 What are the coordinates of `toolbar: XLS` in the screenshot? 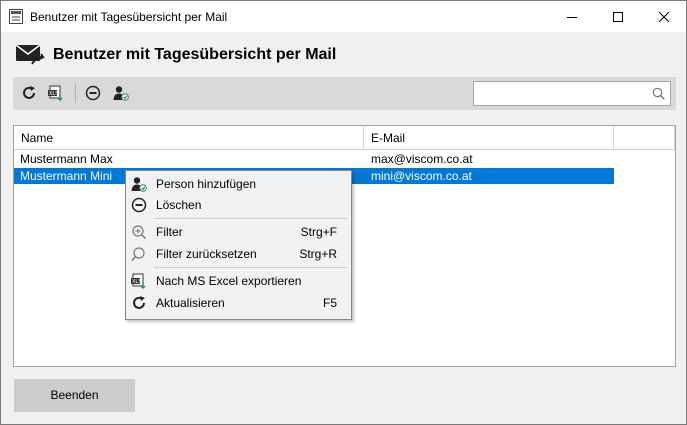 It's located at (344, 93).